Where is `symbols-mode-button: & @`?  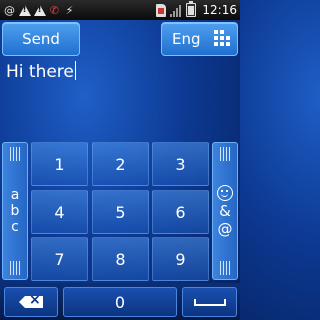 symbols-mode-button: & @ is located at coordinates (225, 211).